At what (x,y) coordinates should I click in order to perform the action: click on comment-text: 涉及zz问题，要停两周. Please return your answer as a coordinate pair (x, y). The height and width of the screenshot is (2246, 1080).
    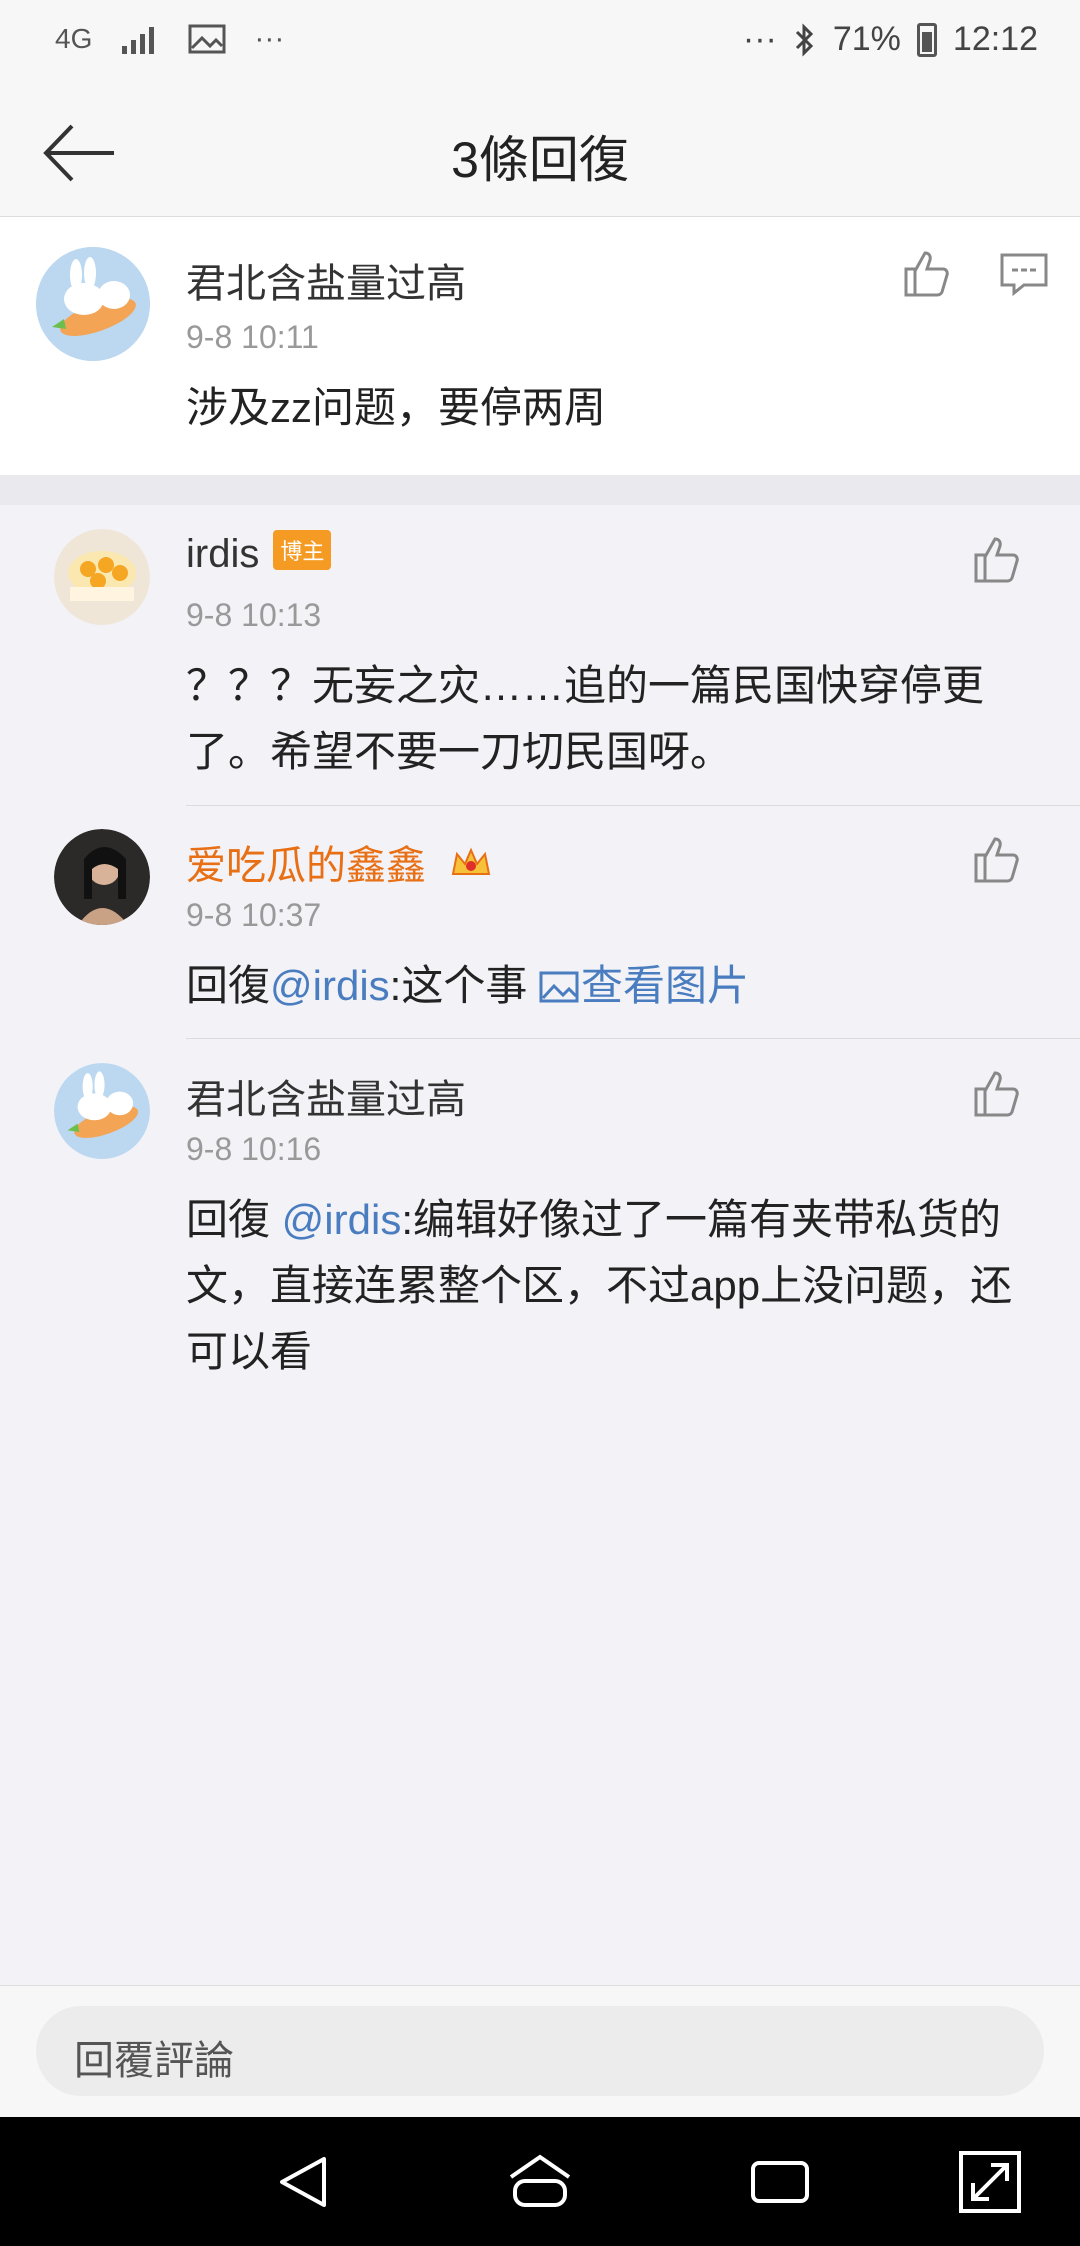
    Looking at the image, I should click on (396, 407).